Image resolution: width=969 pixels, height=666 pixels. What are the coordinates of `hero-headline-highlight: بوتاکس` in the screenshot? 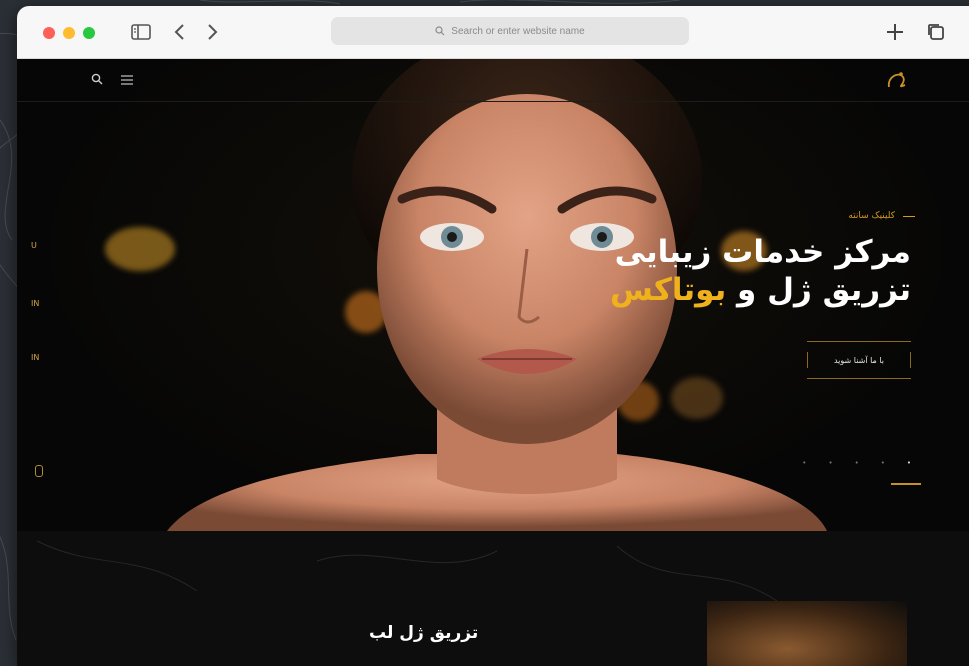 It's located at (668, 290).